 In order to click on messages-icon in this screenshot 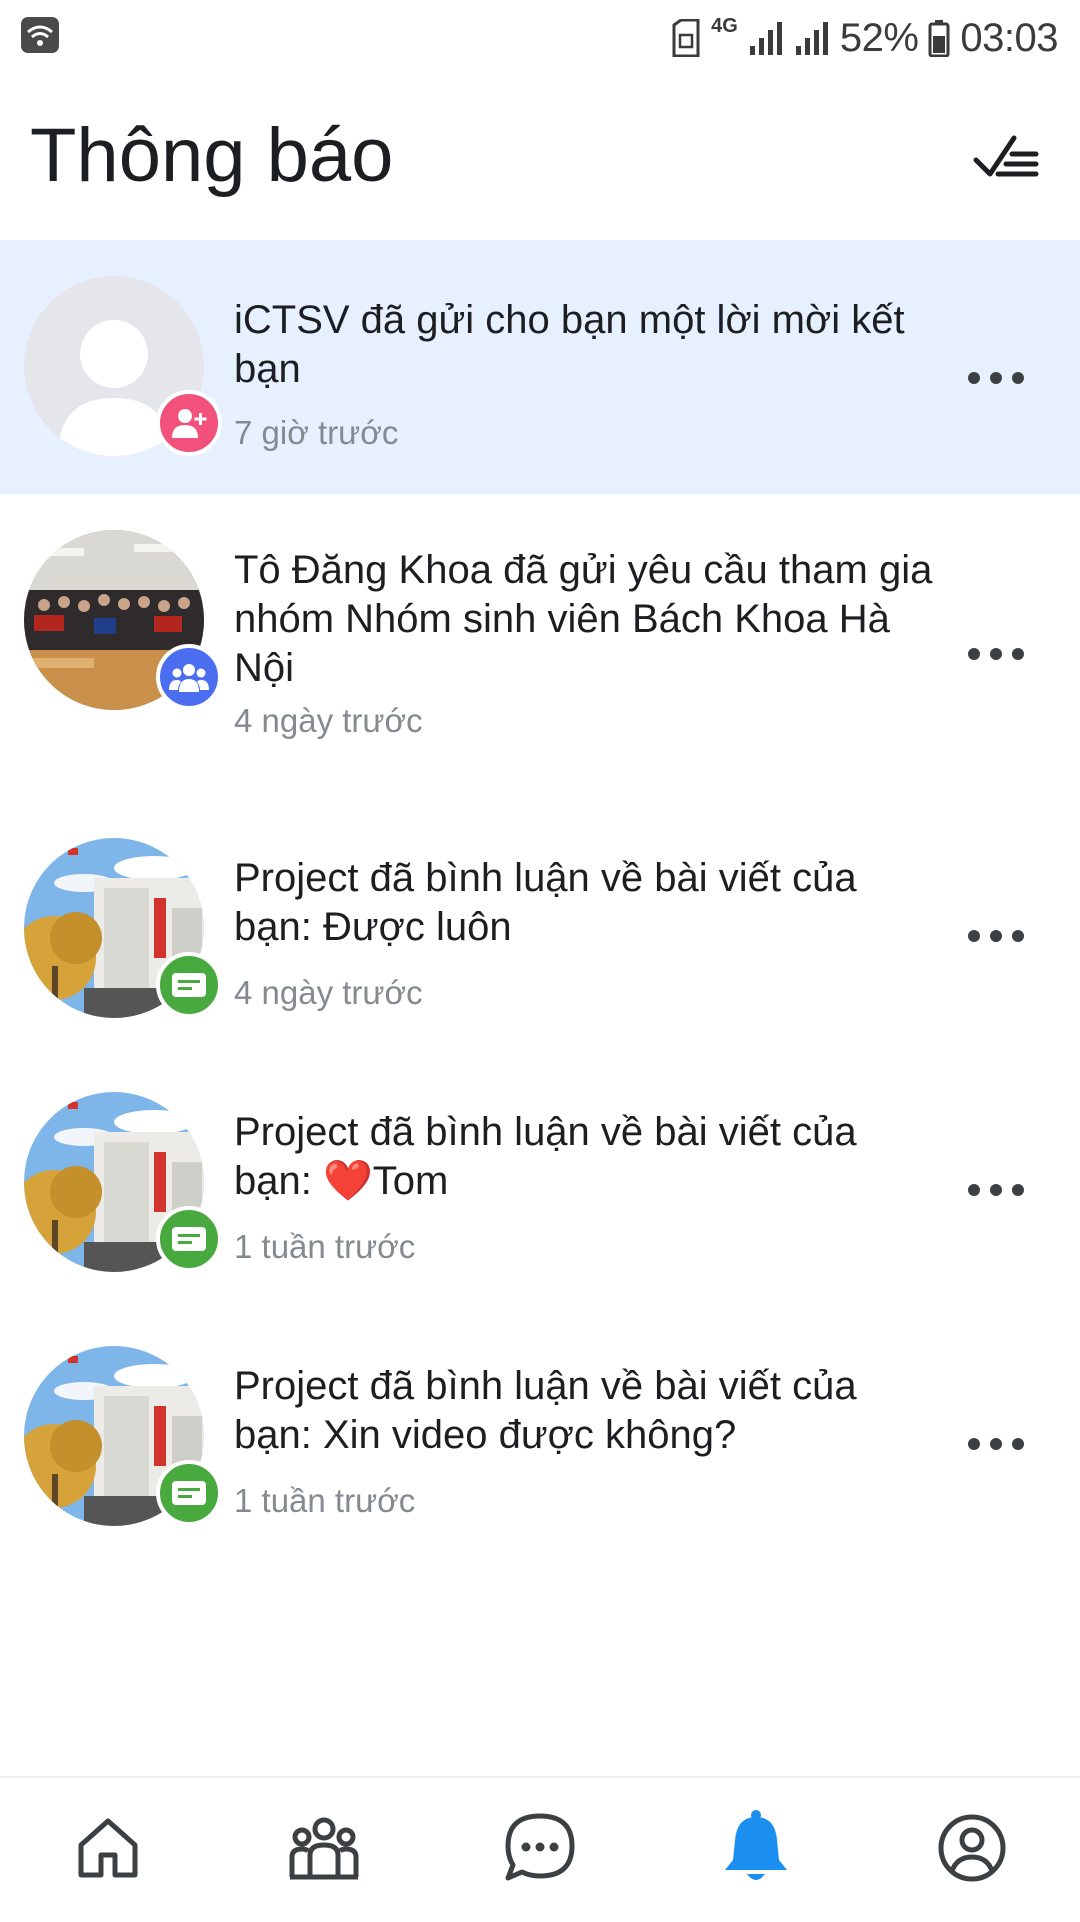, I will do `click(540, 1847)`.